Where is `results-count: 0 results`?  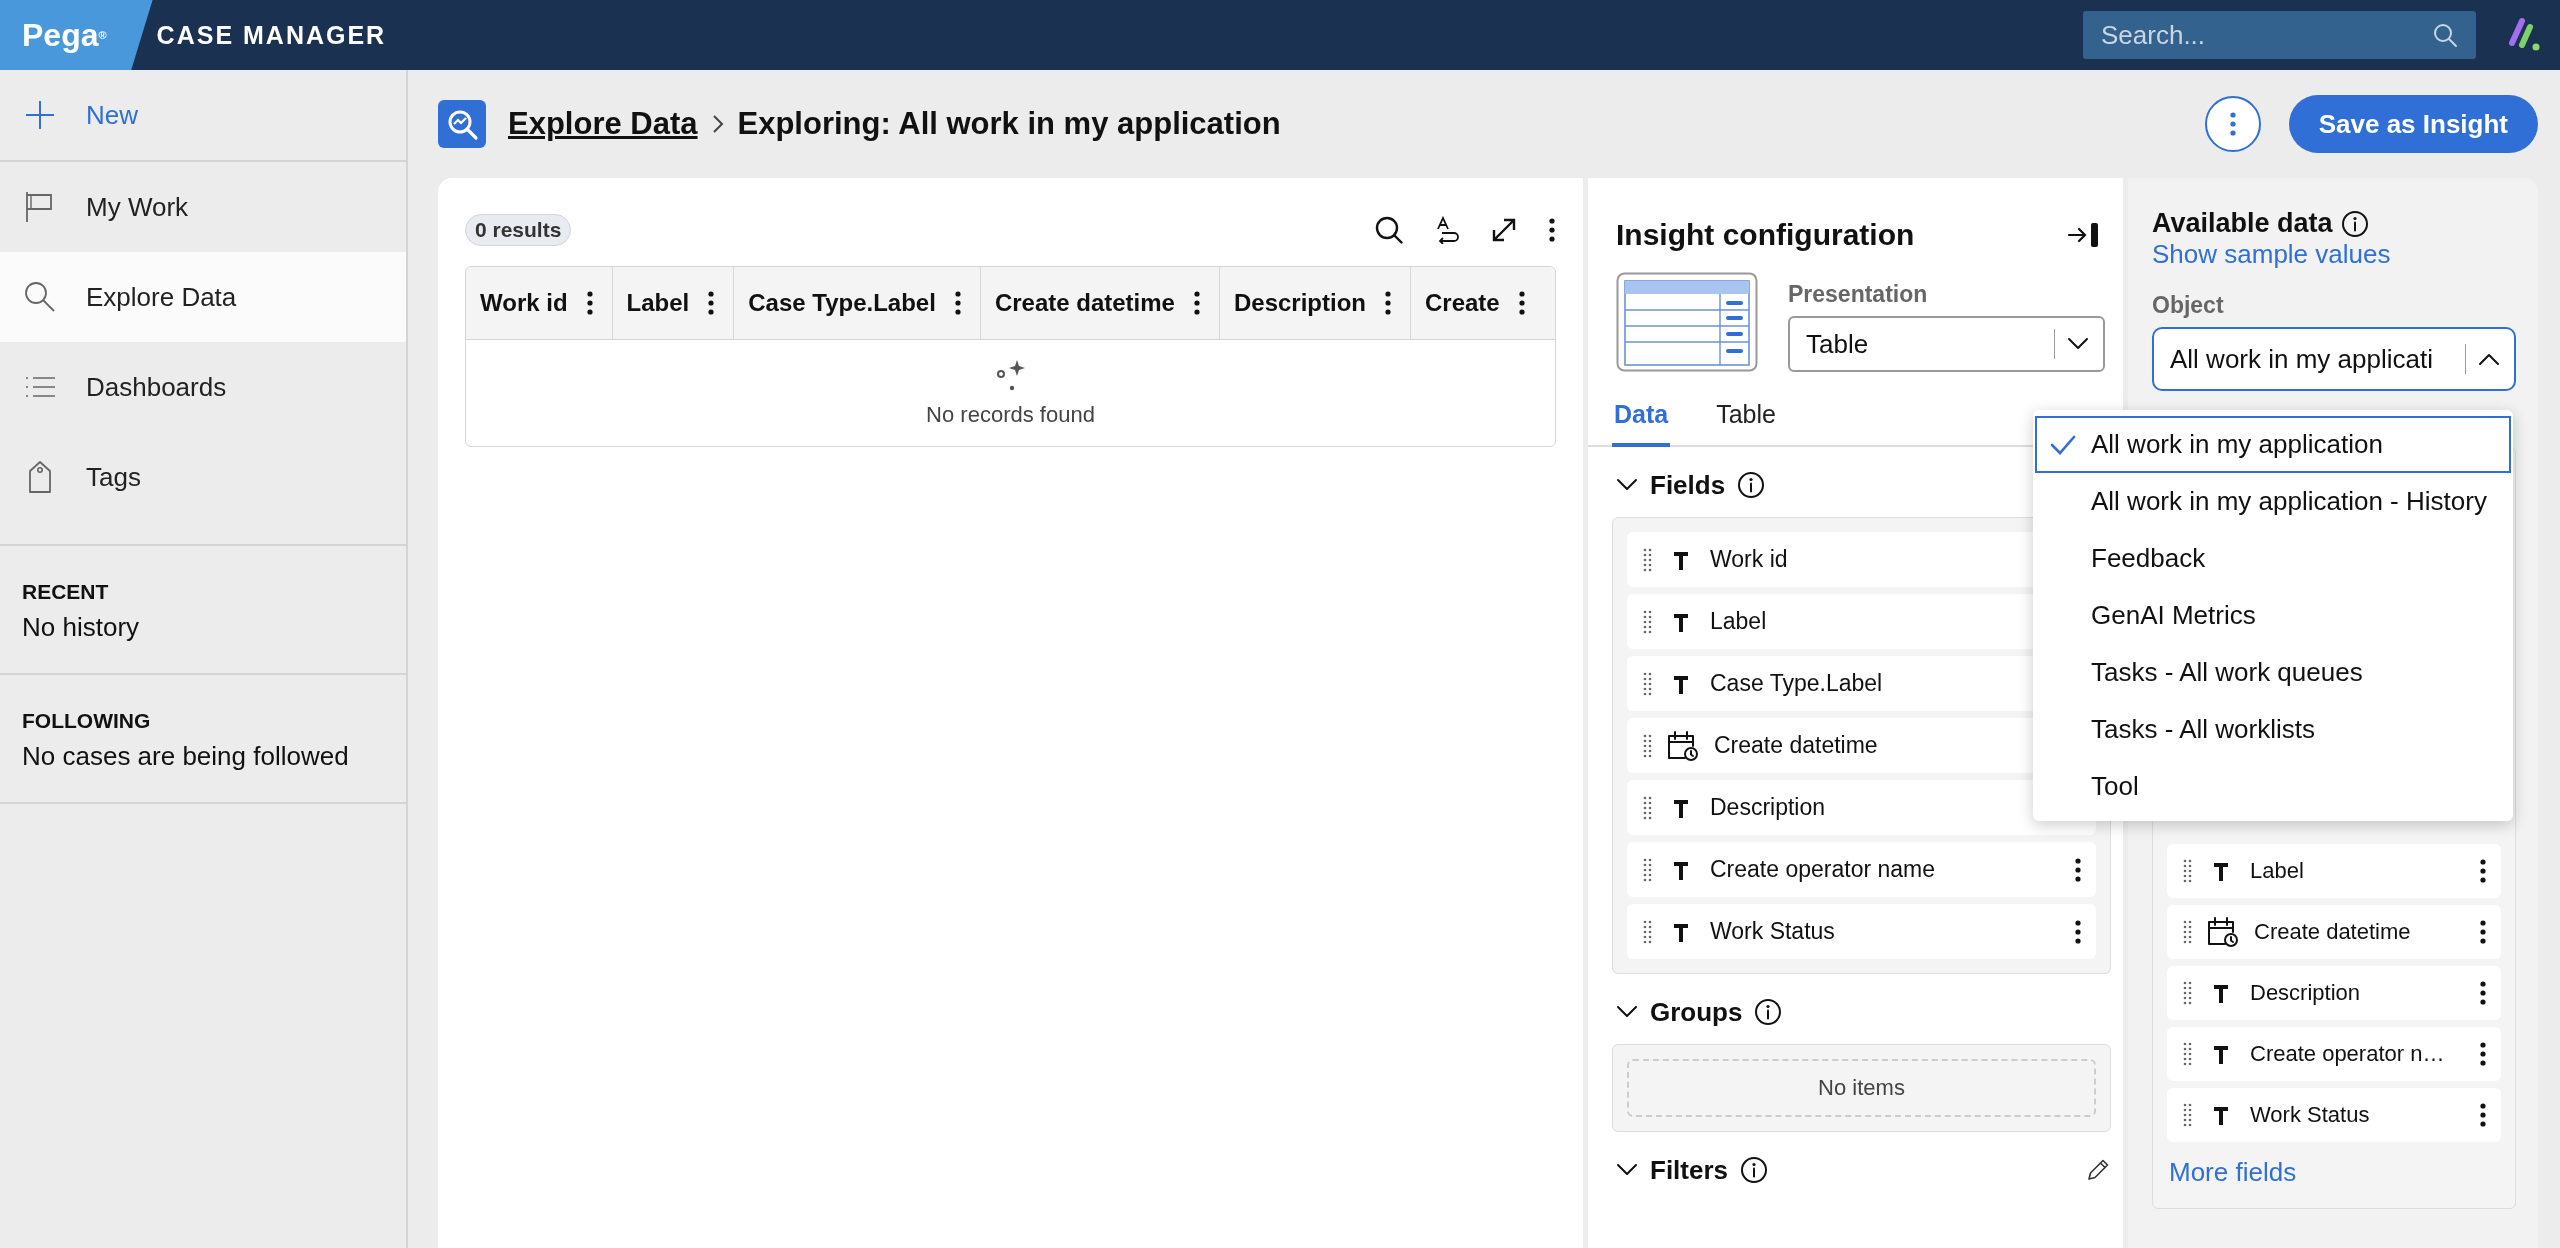
results-count: 0 results is located at coordinates (518, 230).